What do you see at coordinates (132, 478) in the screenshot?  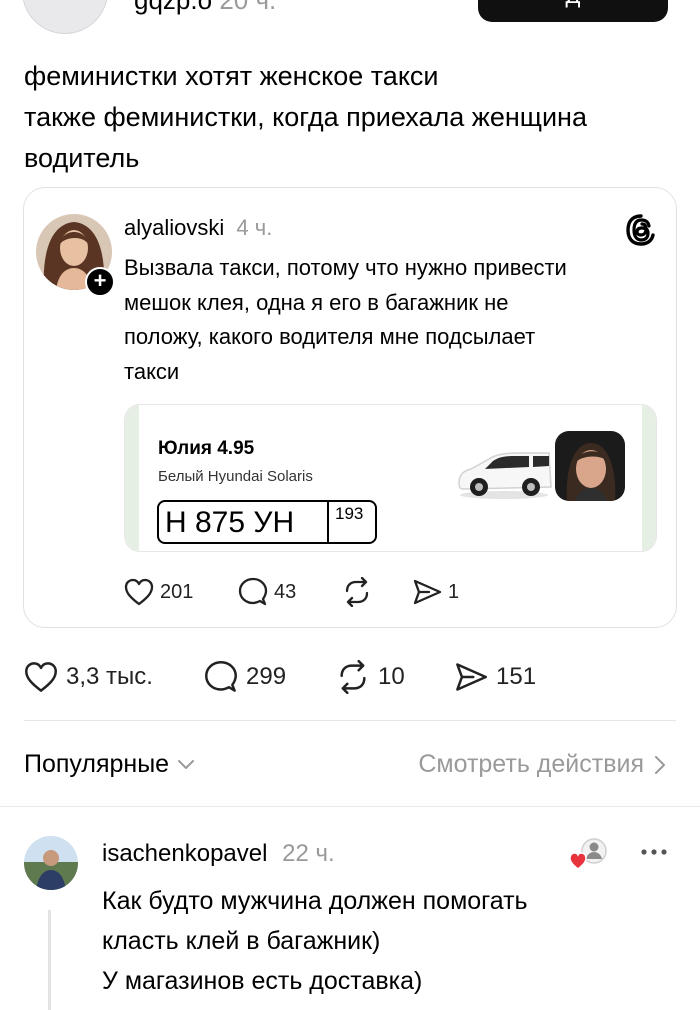 I see `map-strip-left` at bounding box center [132, 478].